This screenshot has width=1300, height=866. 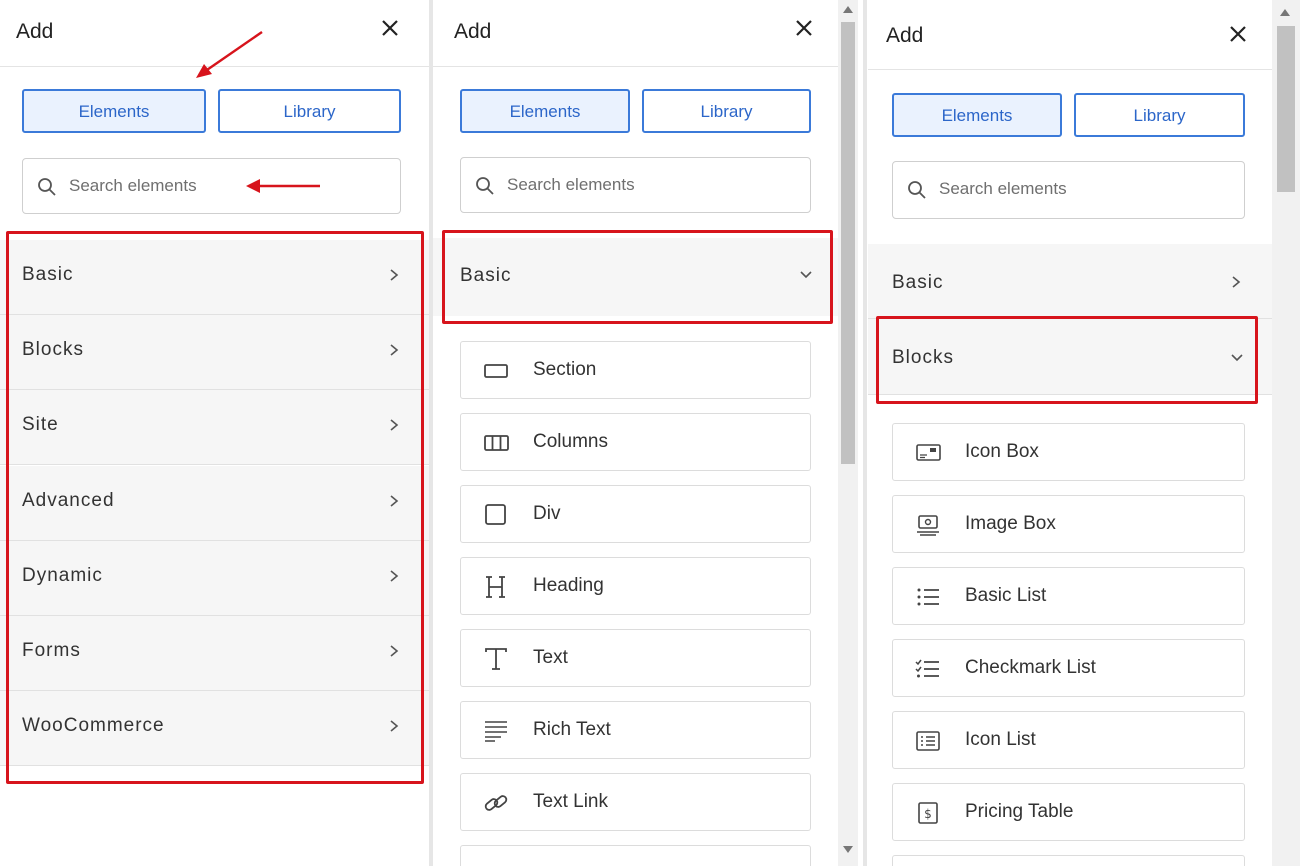 What do you see at coordinates (927, 668) in the screenshot?
I see `checkmark-list-icon` at bounding box center [927, 668].